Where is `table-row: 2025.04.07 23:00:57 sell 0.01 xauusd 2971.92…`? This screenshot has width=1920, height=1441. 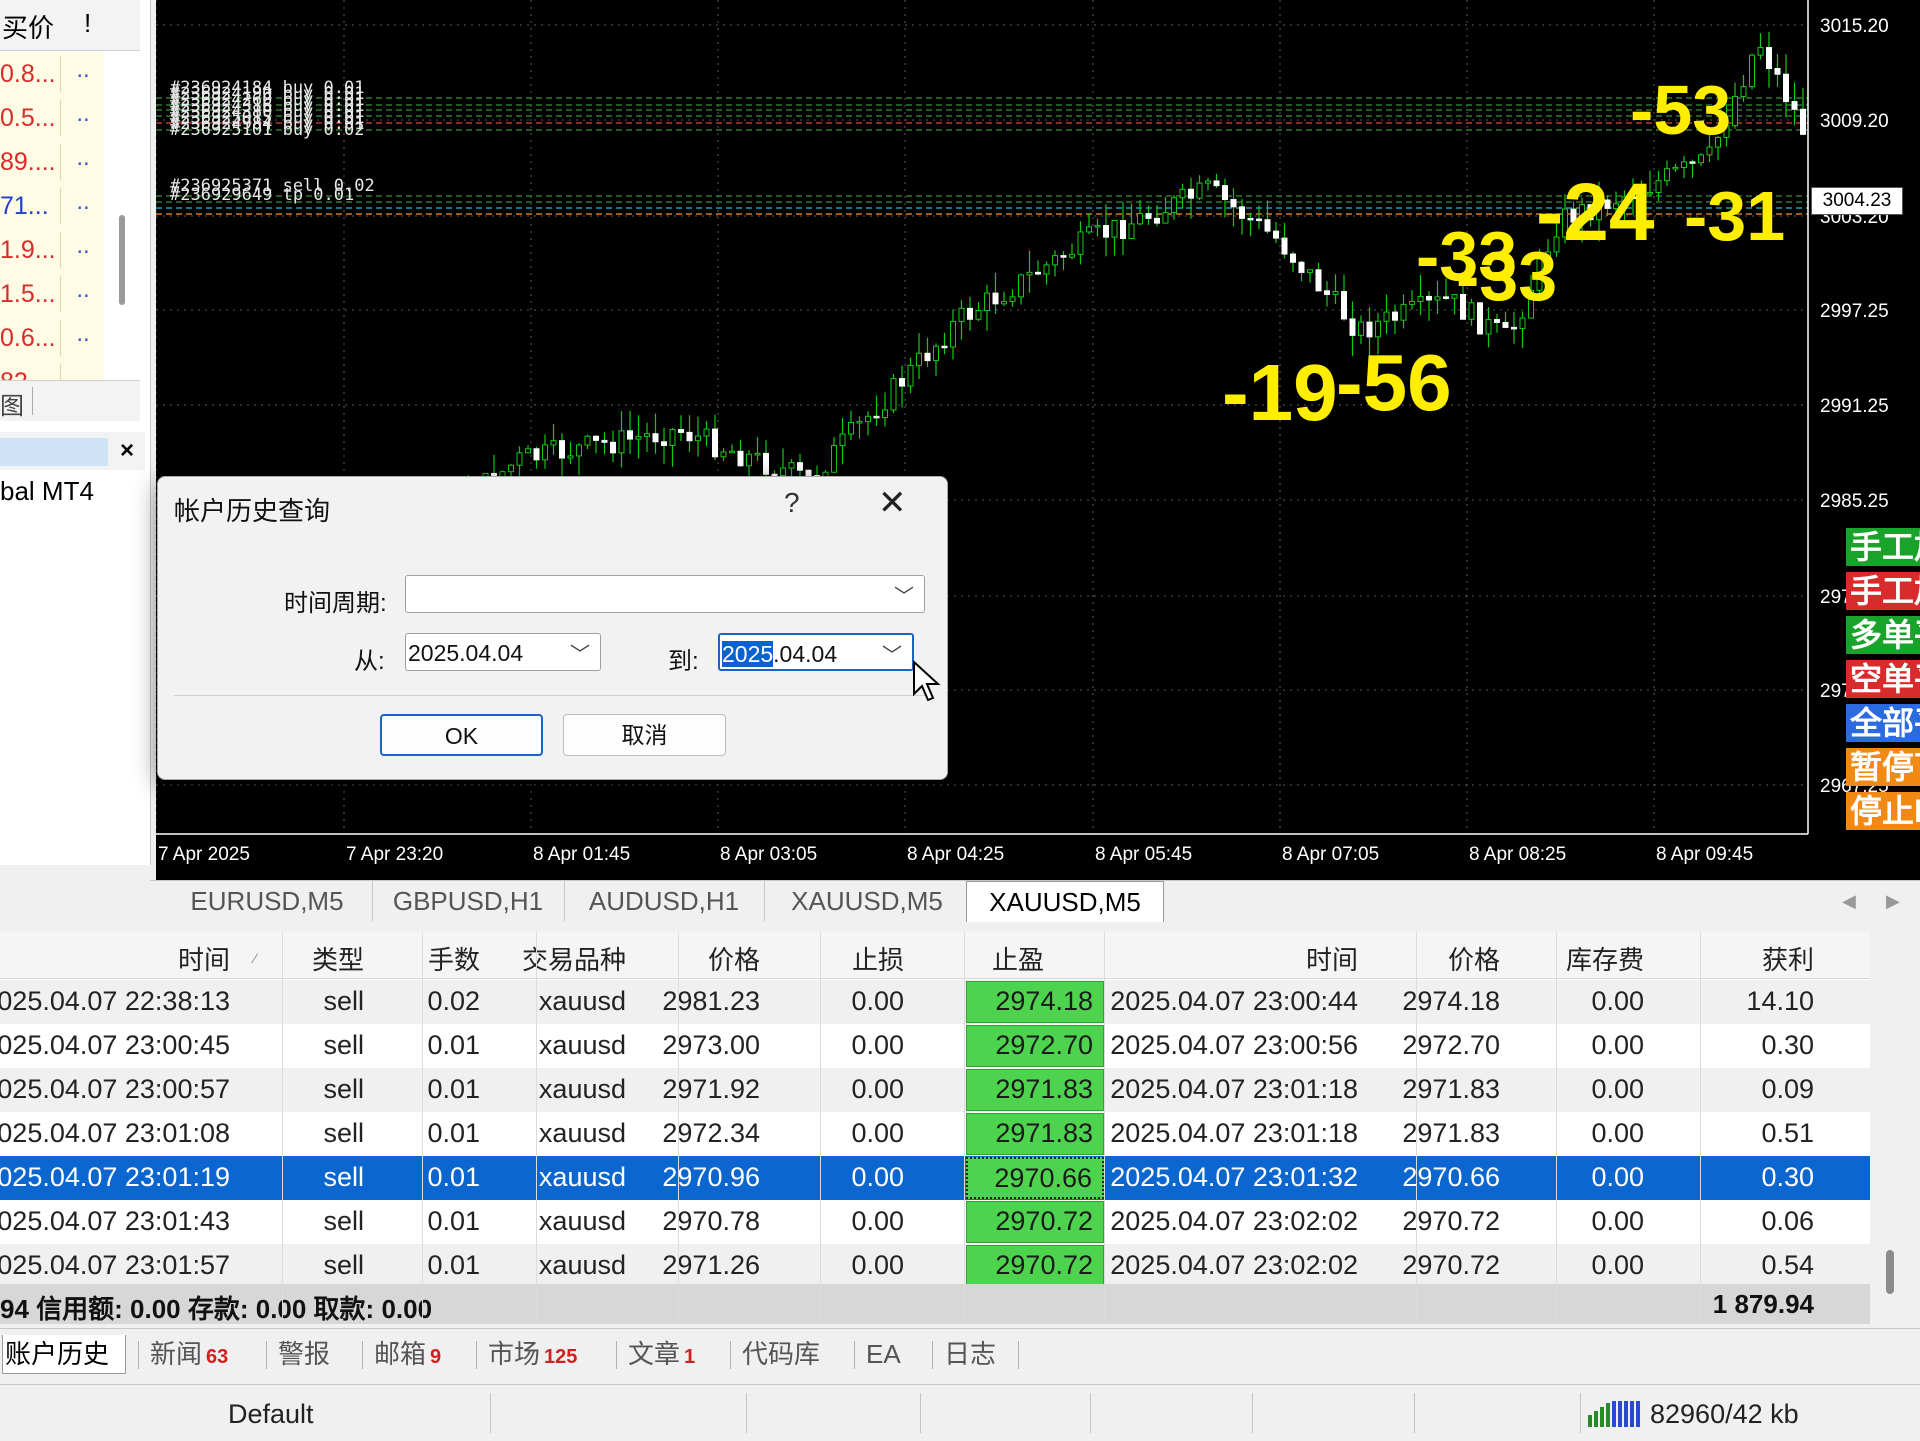 table-row: 2025.04.07 23:00:57 sell 0.01 xauusd 2971.92… is located at coordinates (935, 1090).